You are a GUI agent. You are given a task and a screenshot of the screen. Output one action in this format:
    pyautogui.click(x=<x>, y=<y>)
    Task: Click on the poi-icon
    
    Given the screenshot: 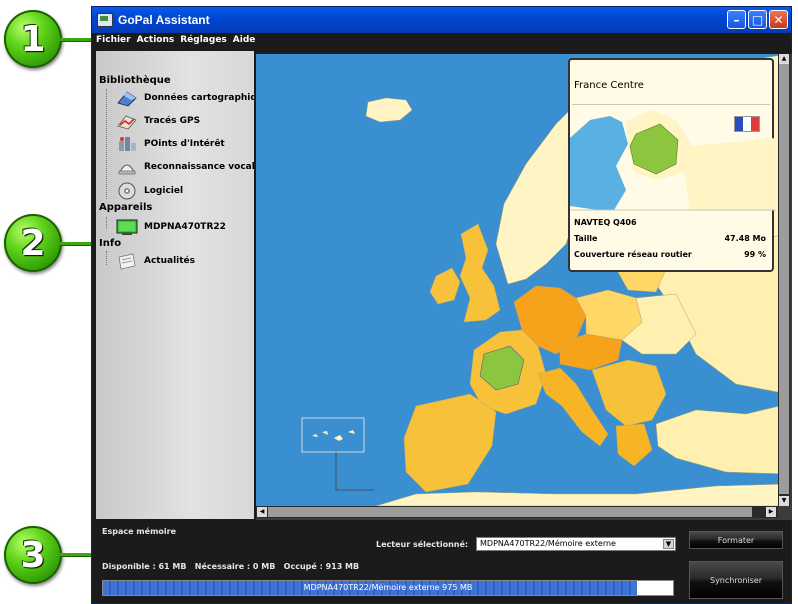 What is the action you would take?
    pyautogui.click(x=127, y=144)
    